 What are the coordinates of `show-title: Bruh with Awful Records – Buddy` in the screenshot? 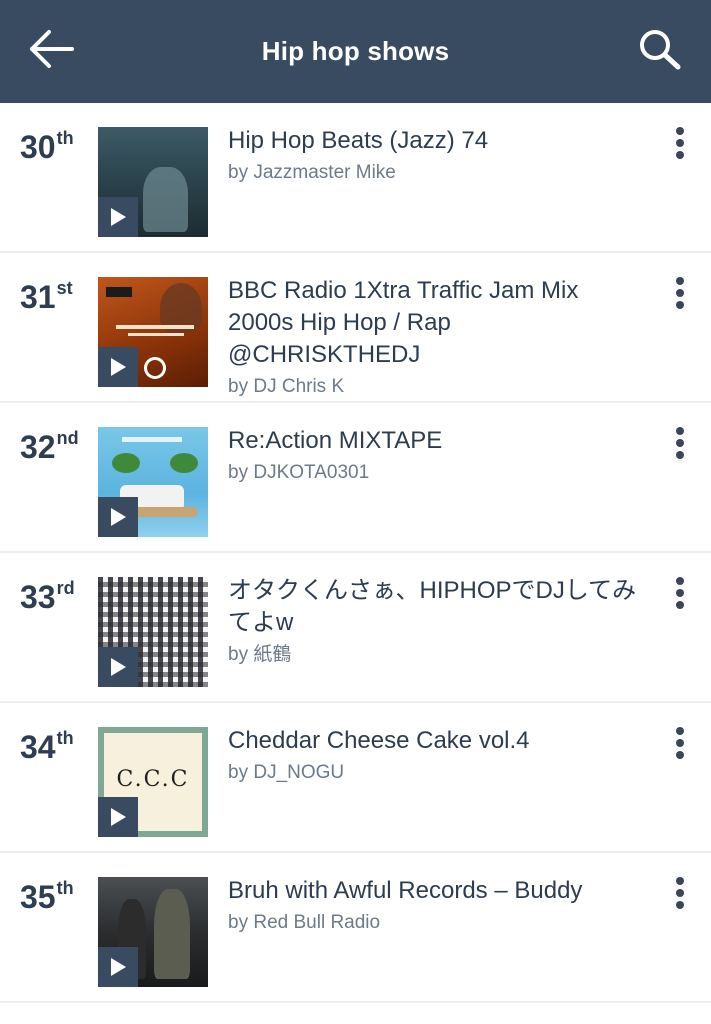 It's located at (438, 891).